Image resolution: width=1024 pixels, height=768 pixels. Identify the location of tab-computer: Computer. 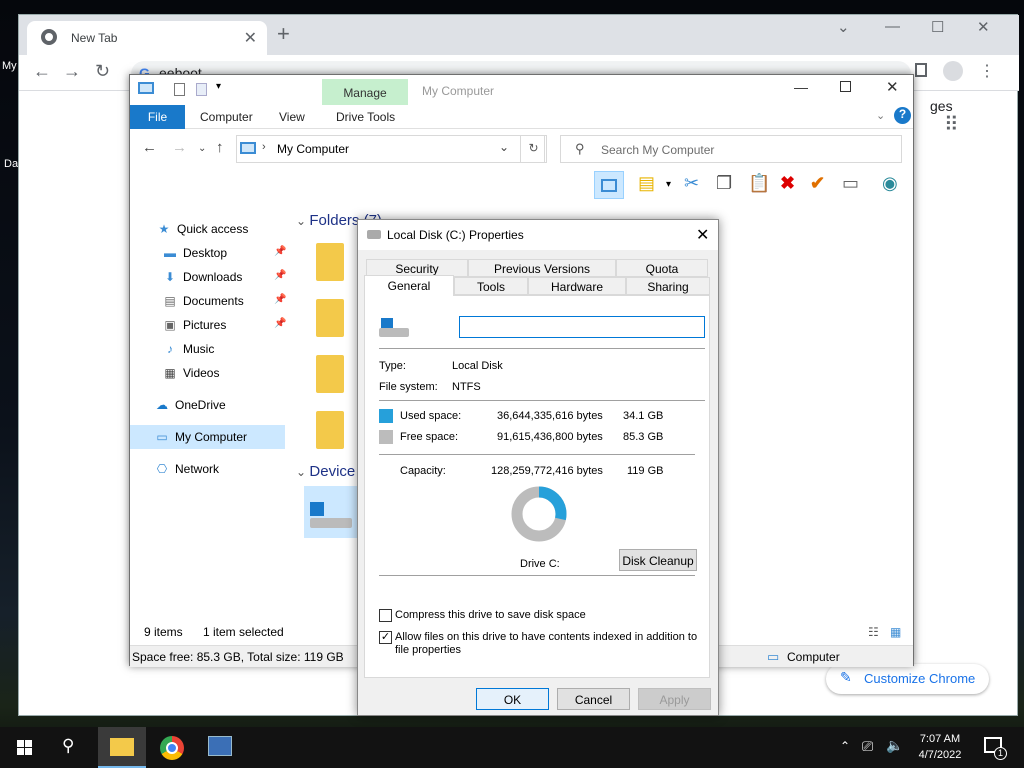
(226, 117).